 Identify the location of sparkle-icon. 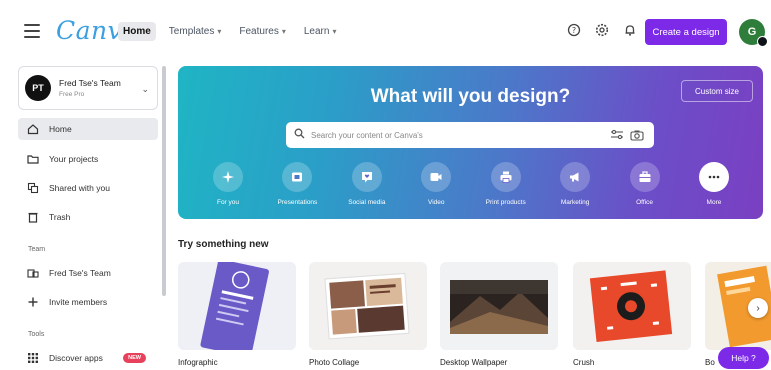
(228, 177).